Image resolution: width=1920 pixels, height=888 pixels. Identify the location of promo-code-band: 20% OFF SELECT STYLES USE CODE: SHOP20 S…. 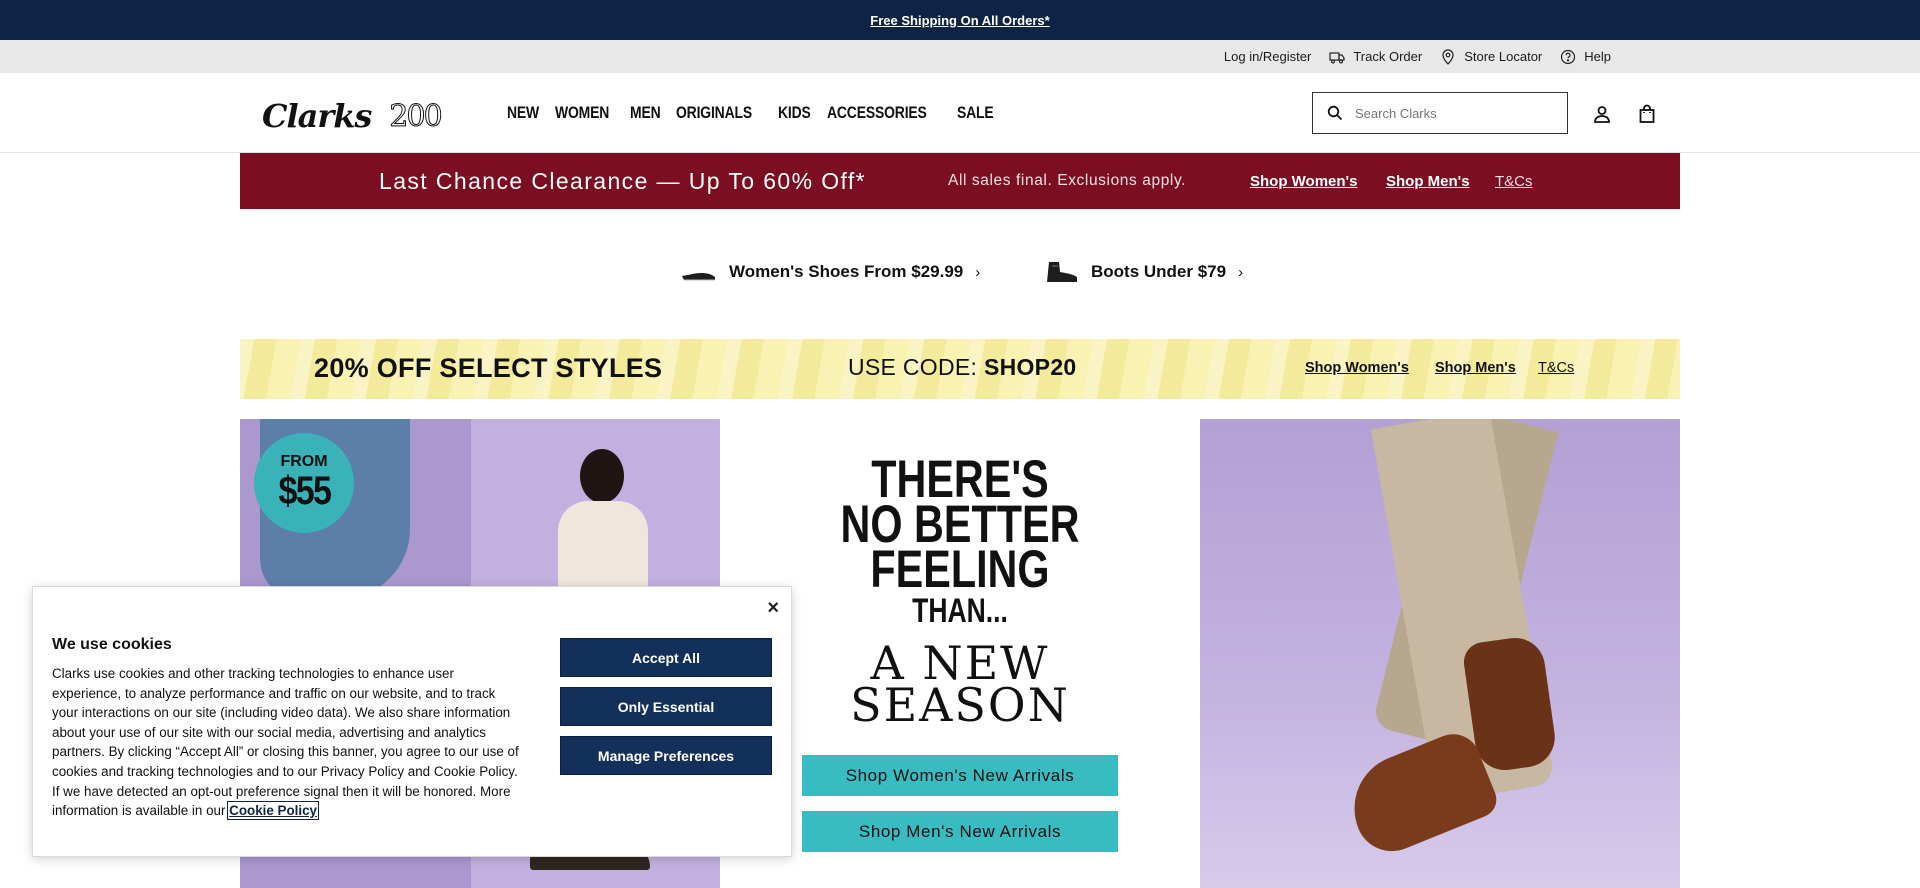
(960, 369).